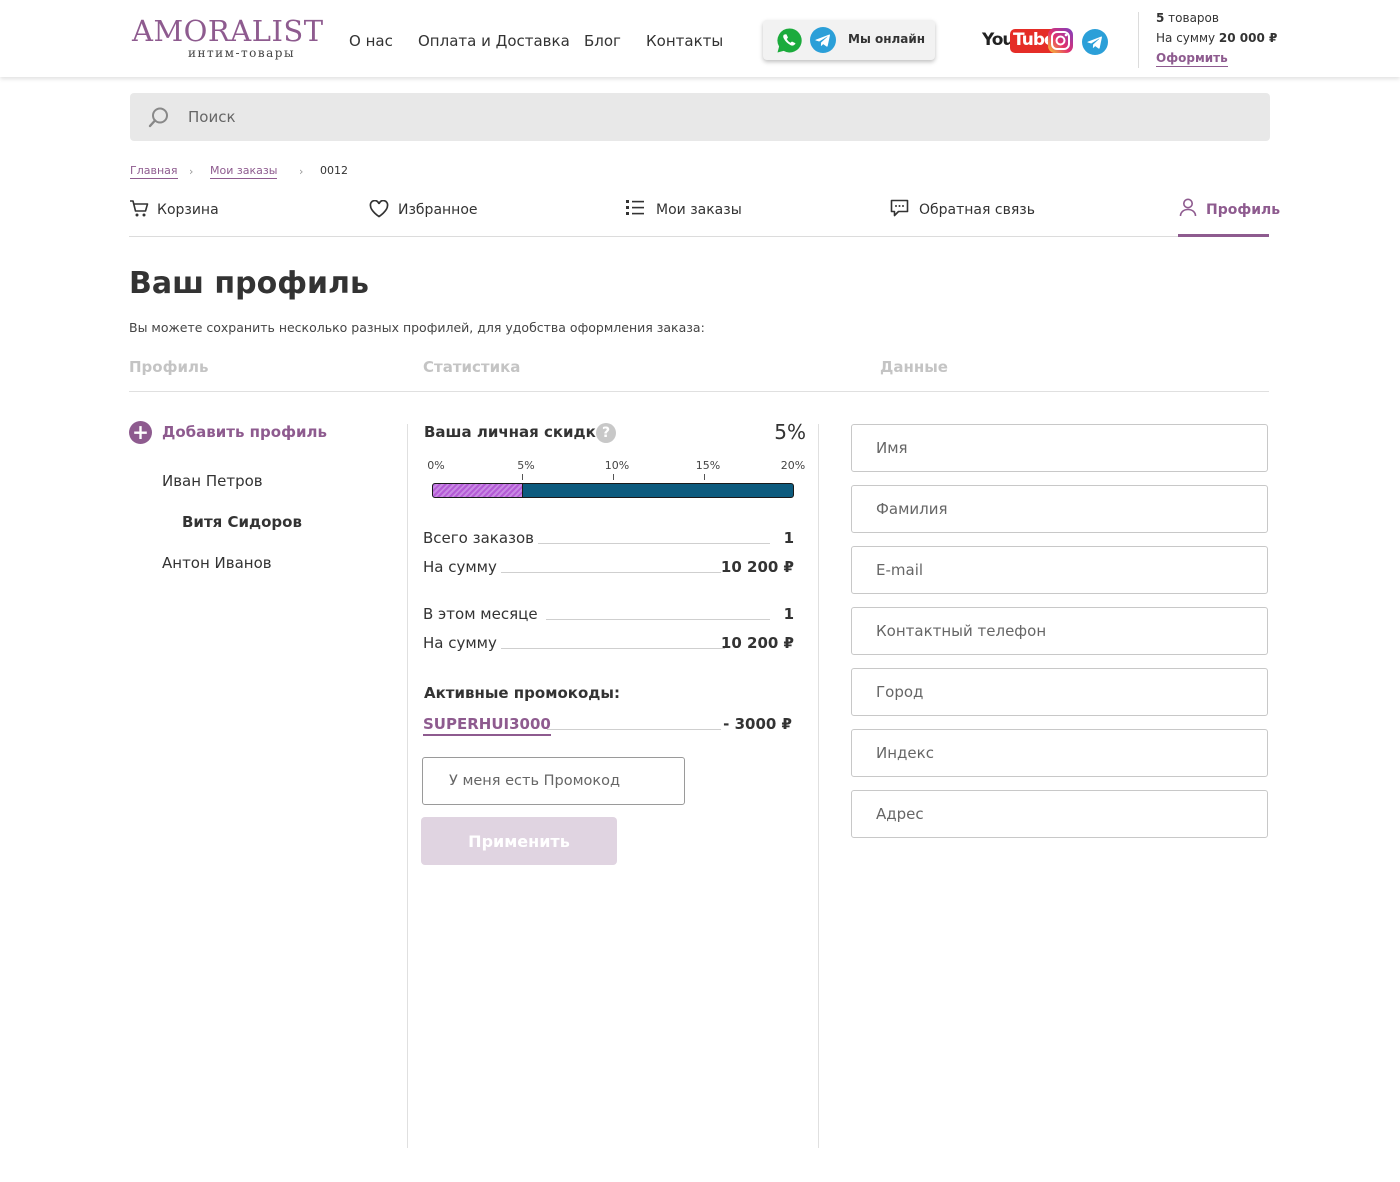  I want to click on cart-sum-value: 20 000 ₽, so click(1248, 38).